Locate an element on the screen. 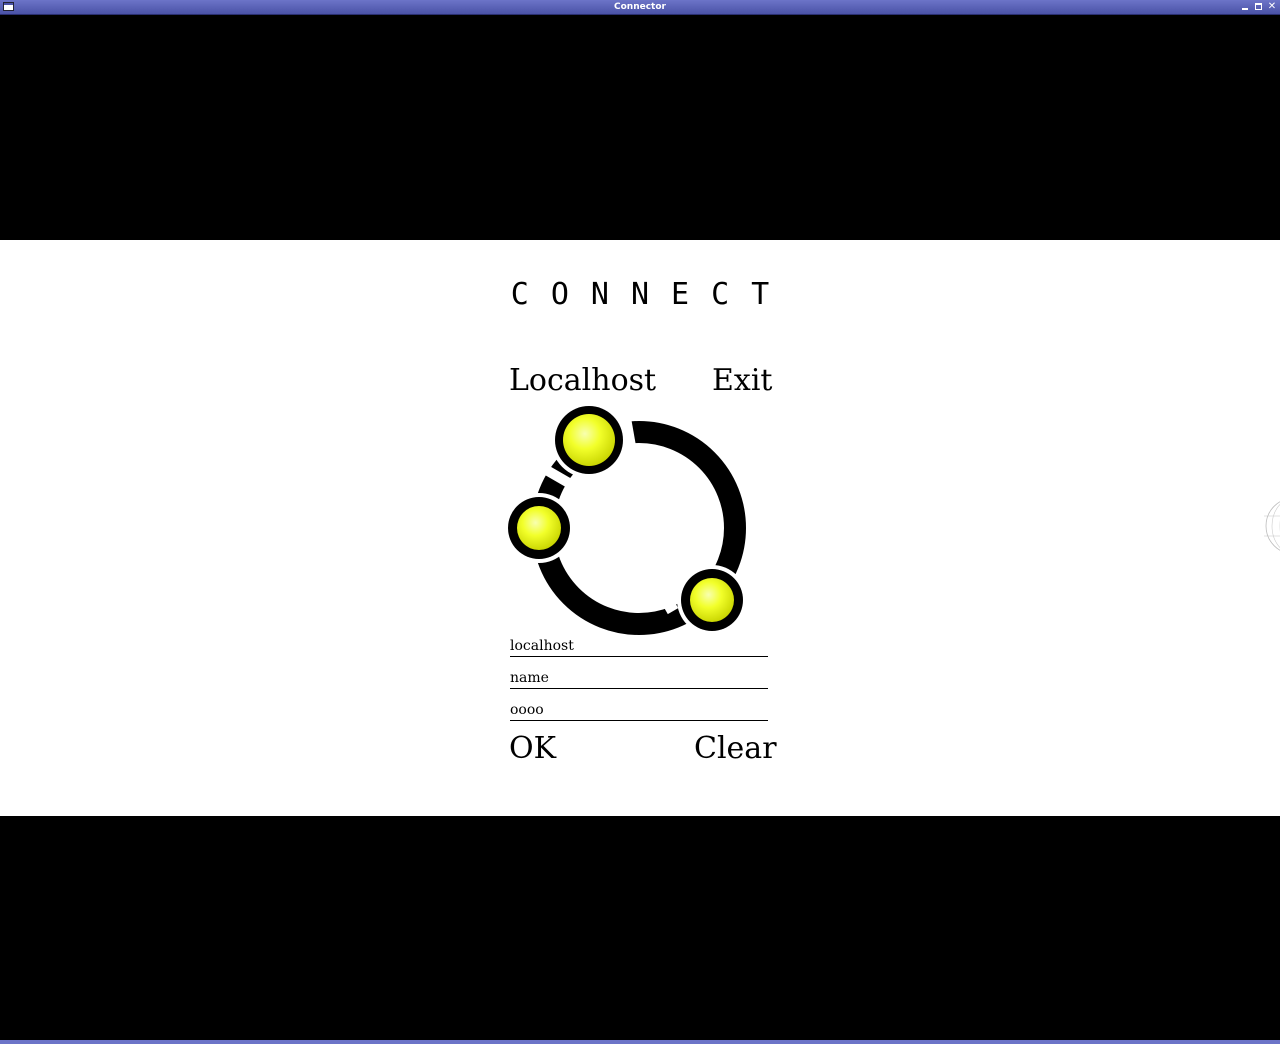  page-title: CONNECT is located at coordinates (651, 294).